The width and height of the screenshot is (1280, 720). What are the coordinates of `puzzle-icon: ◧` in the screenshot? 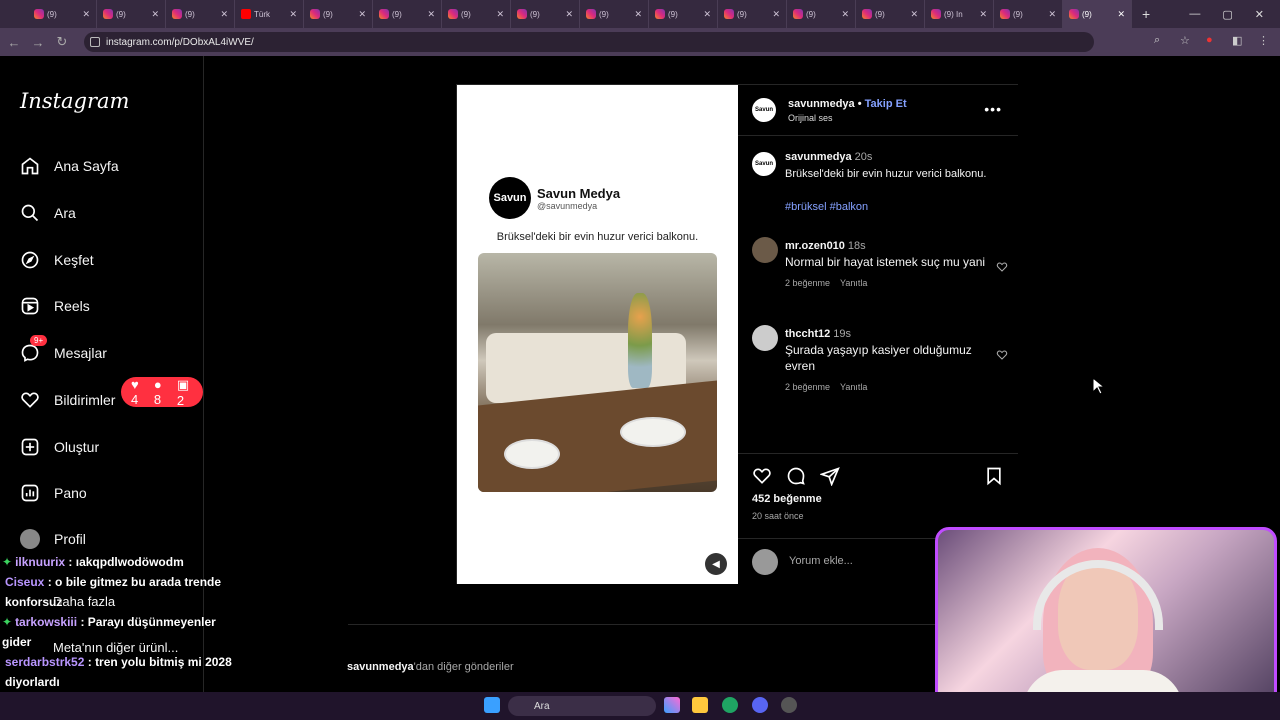 It's located at (1238, 40).